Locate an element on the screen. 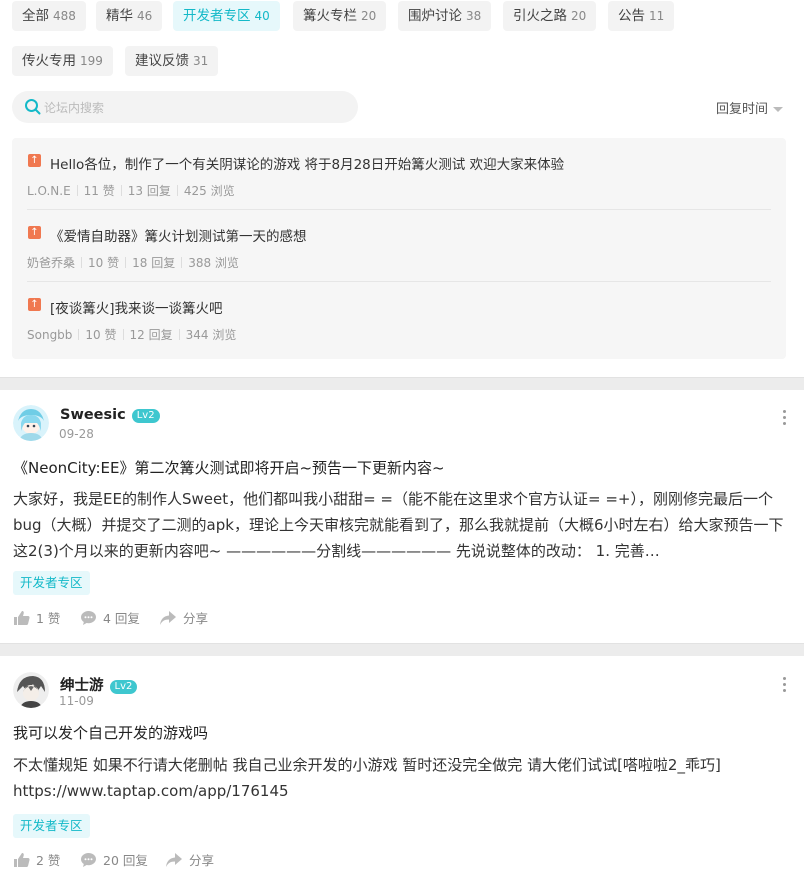 The height and width of the screenshot is (885, 804). tab-ignition-road: 引火之路 20 is located at coordinates (550, 16).